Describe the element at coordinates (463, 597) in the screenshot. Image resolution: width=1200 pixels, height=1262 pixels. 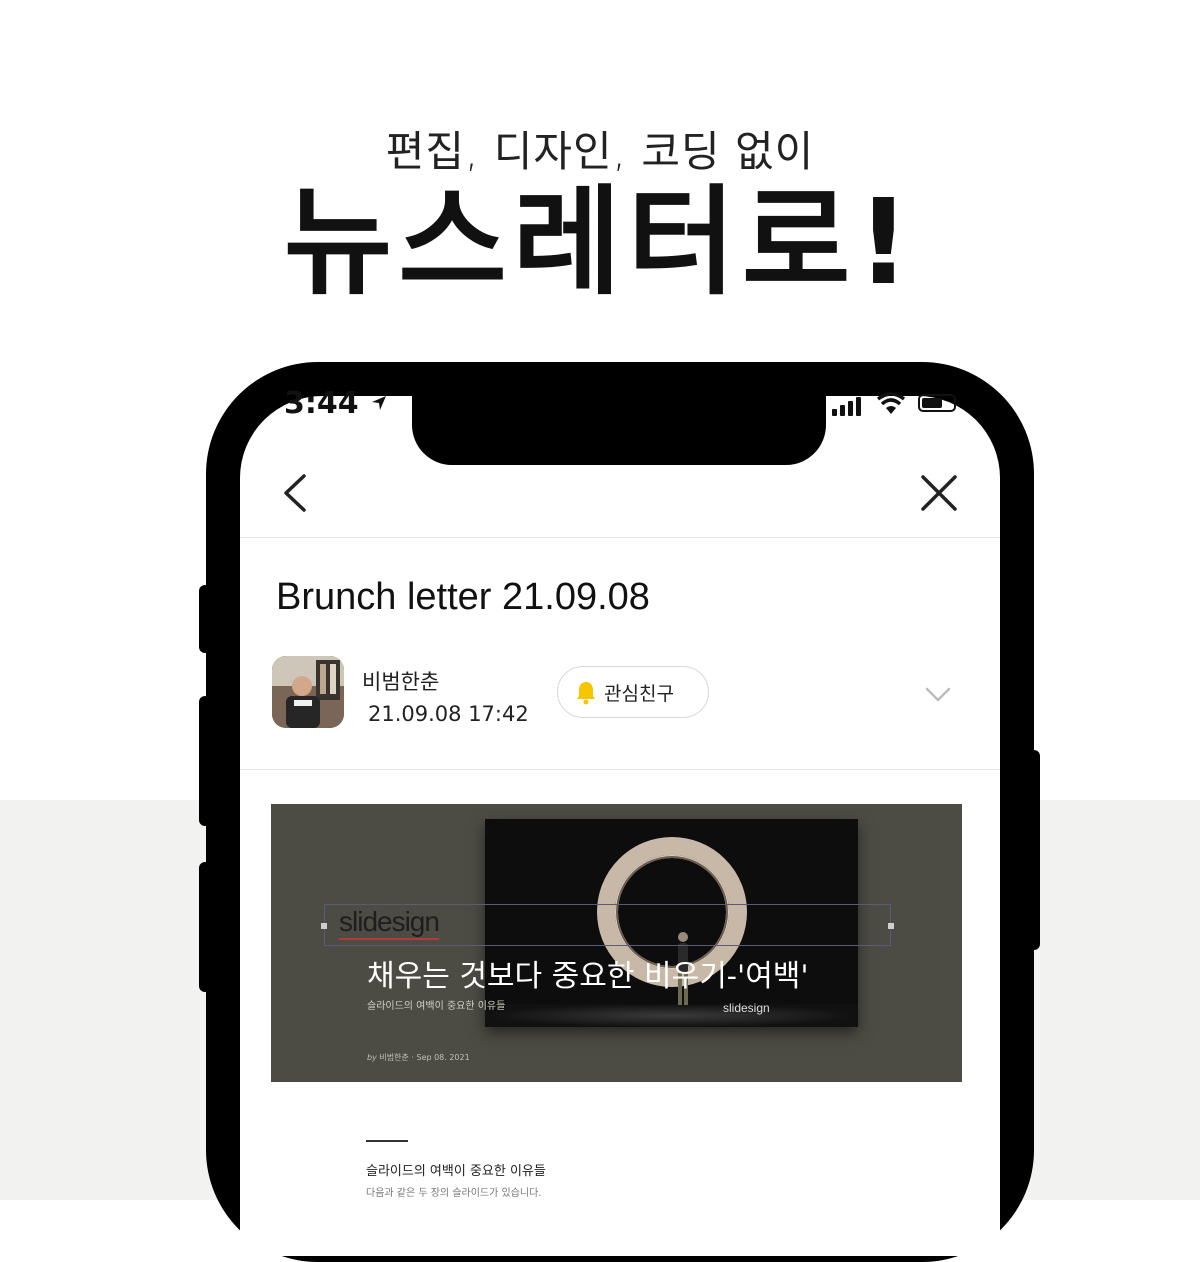
I see `letter-title: Brunch letter 21.09.08` at that location.